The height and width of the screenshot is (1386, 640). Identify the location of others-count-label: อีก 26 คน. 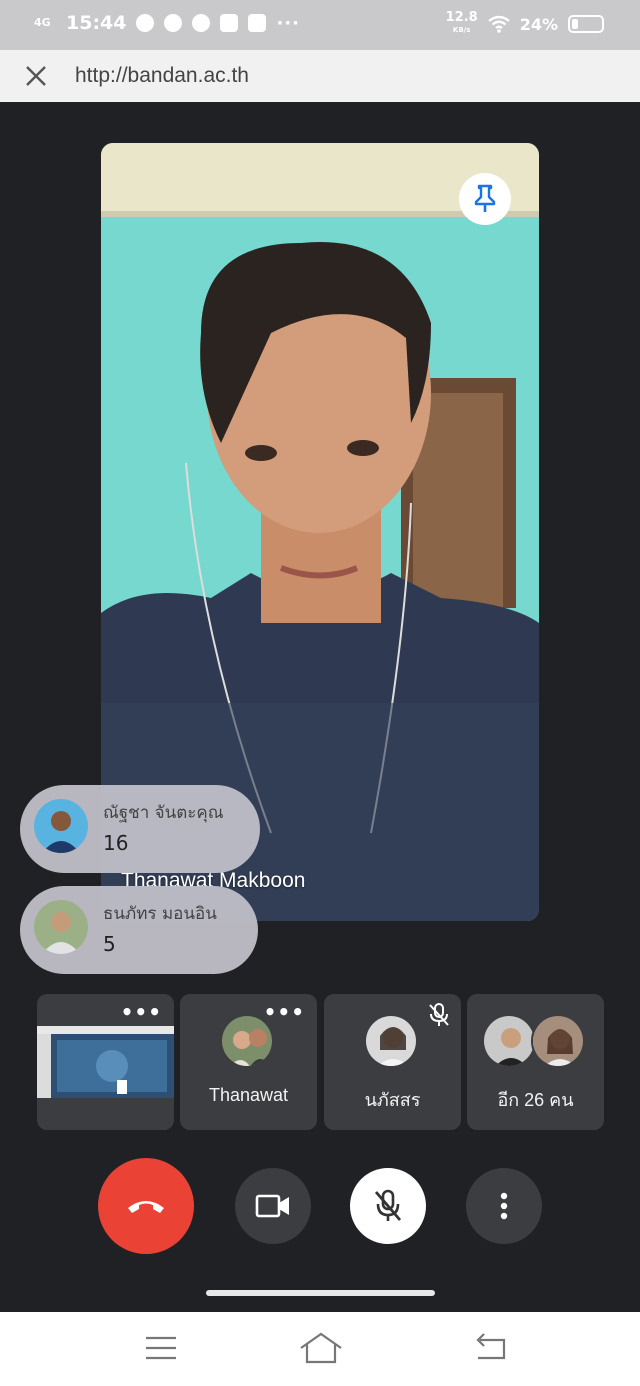
(535, 1100).